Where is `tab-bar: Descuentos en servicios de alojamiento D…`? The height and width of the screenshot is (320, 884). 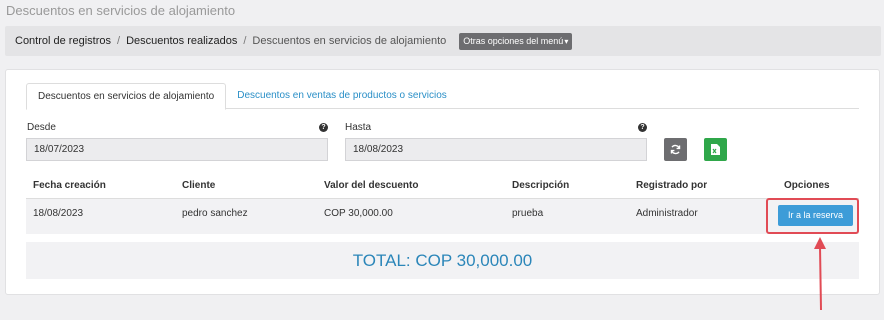
tab-bar: Descuentos en servicios de alojamiento D… is located at coordinates (442, 96).